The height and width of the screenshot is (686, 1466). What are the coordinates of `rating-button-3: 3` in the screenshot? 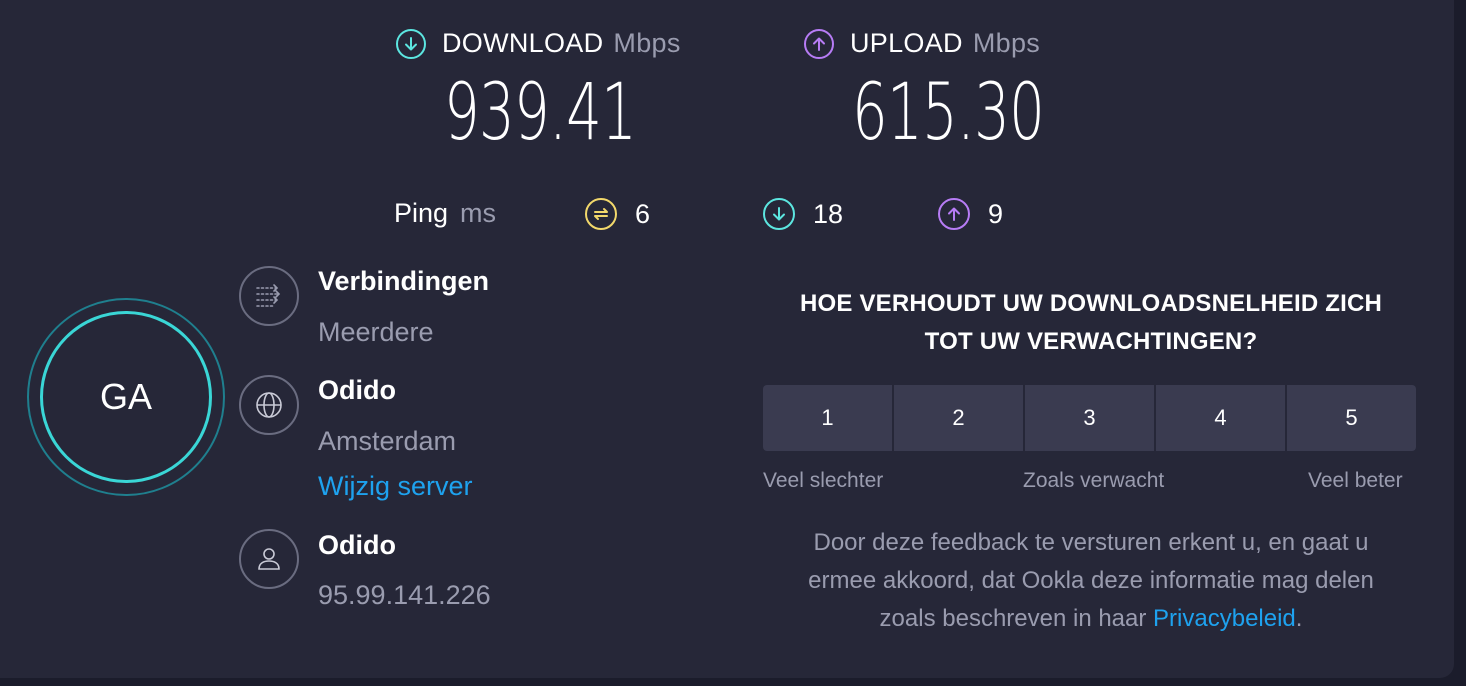 It's located at (1089, 418).